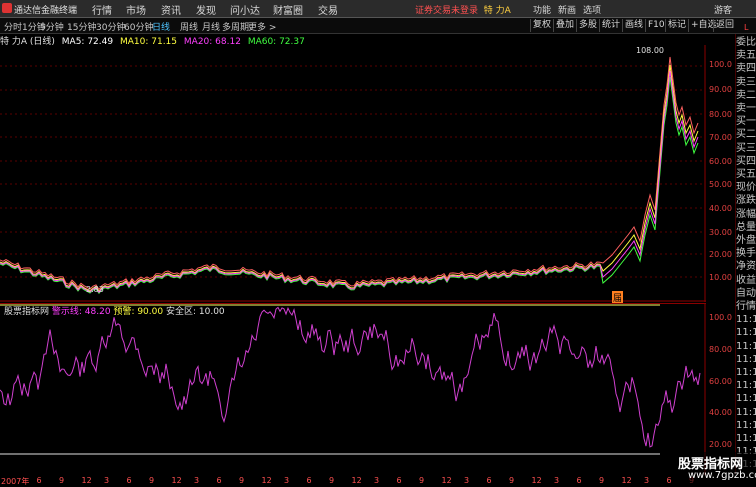  I want to click on button-back: 返回, so click(724, 25).